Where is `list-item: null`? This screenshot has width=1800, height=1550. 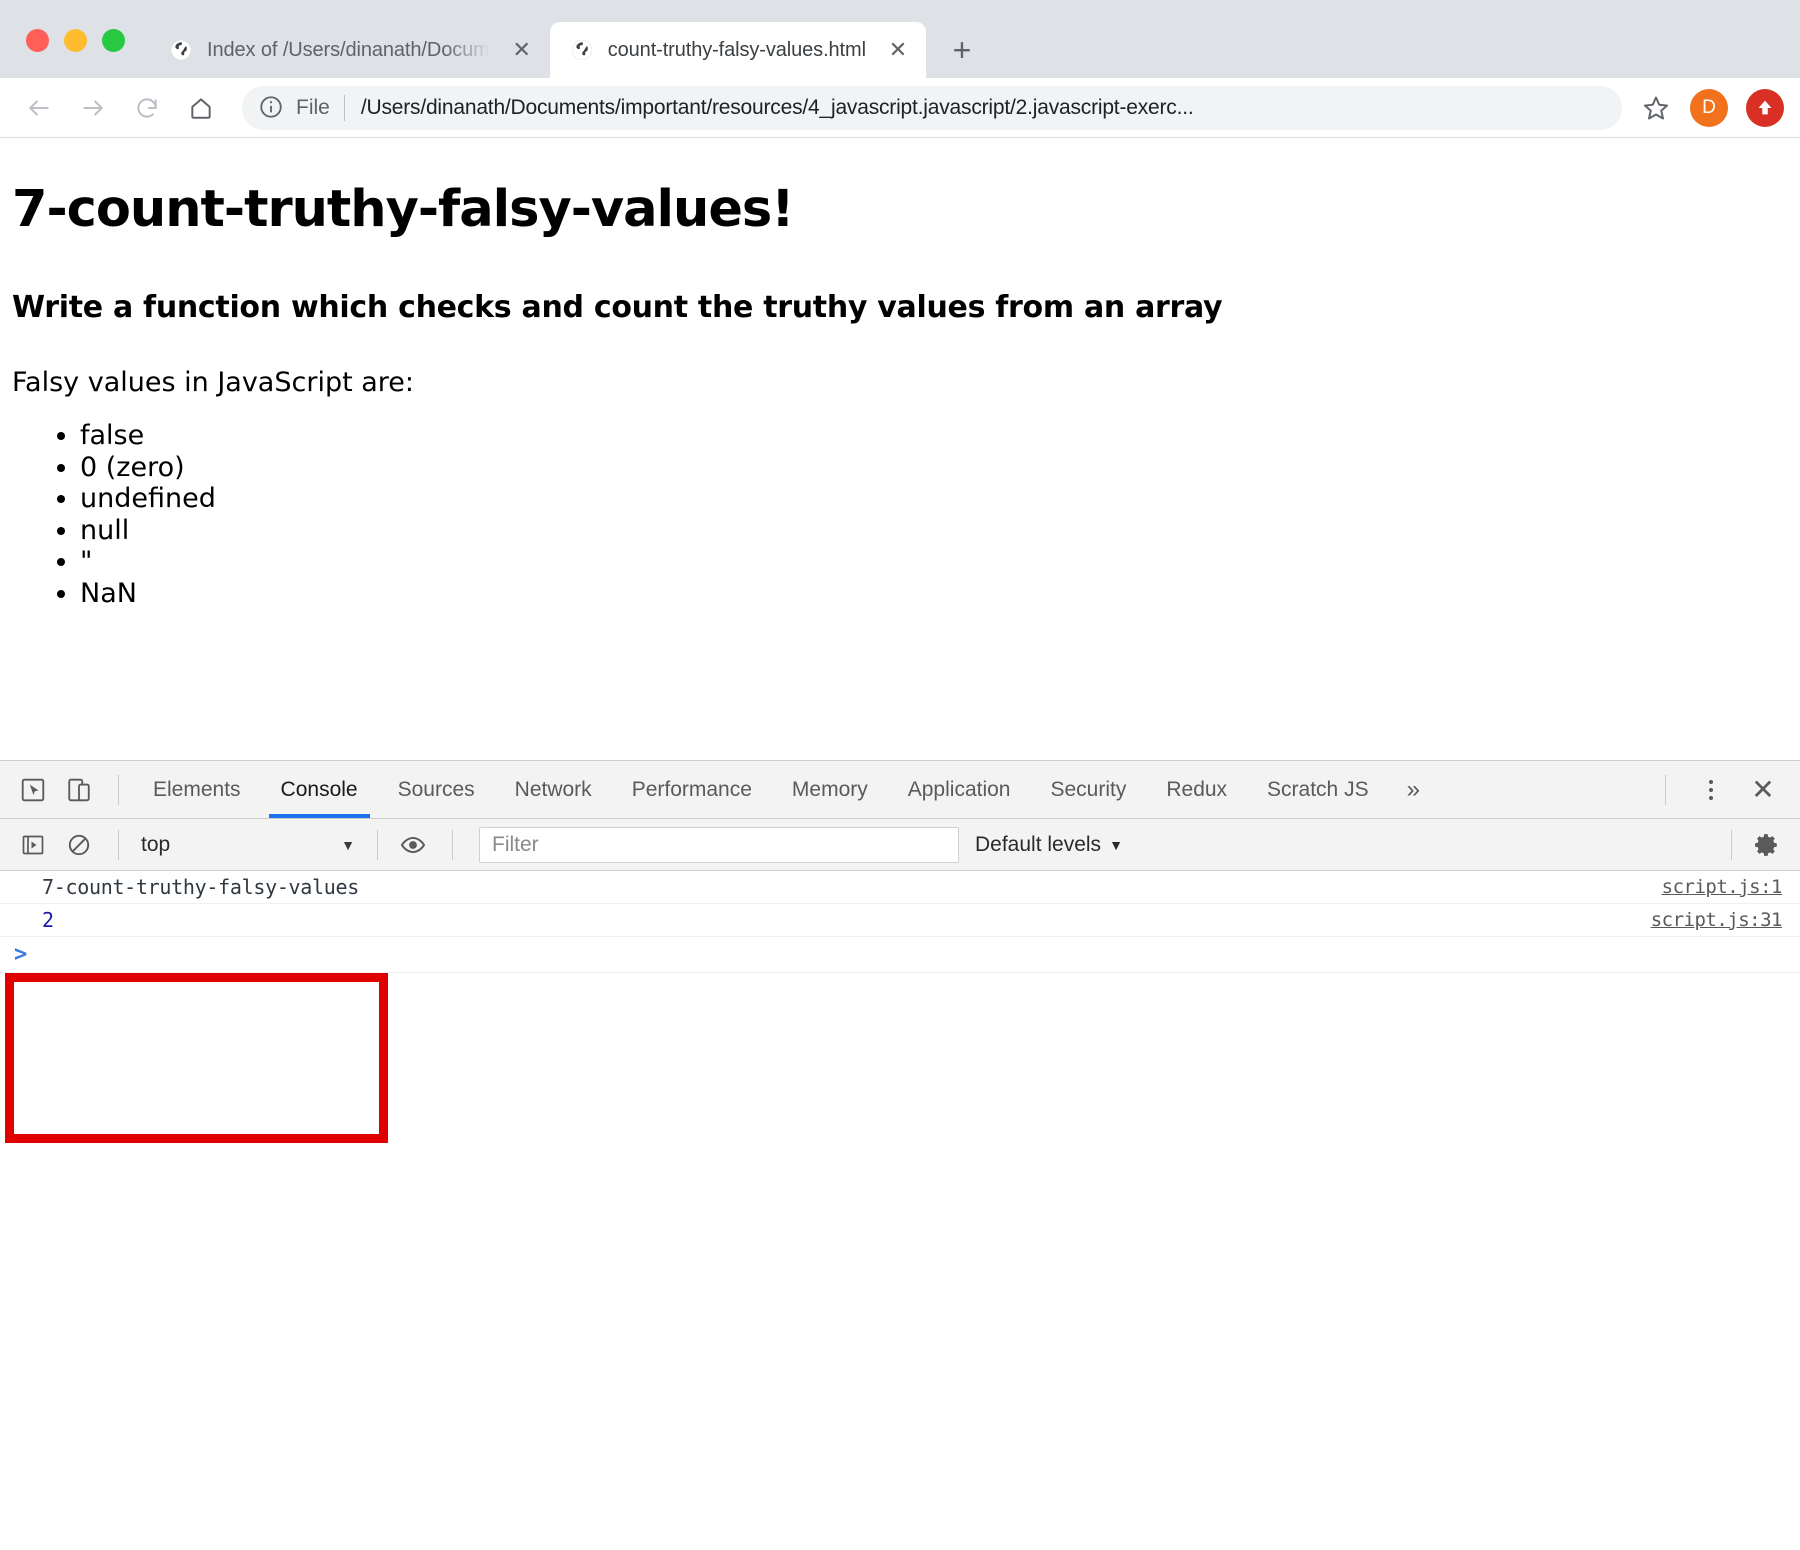 list-item: null is located at coordinates (934, 531).